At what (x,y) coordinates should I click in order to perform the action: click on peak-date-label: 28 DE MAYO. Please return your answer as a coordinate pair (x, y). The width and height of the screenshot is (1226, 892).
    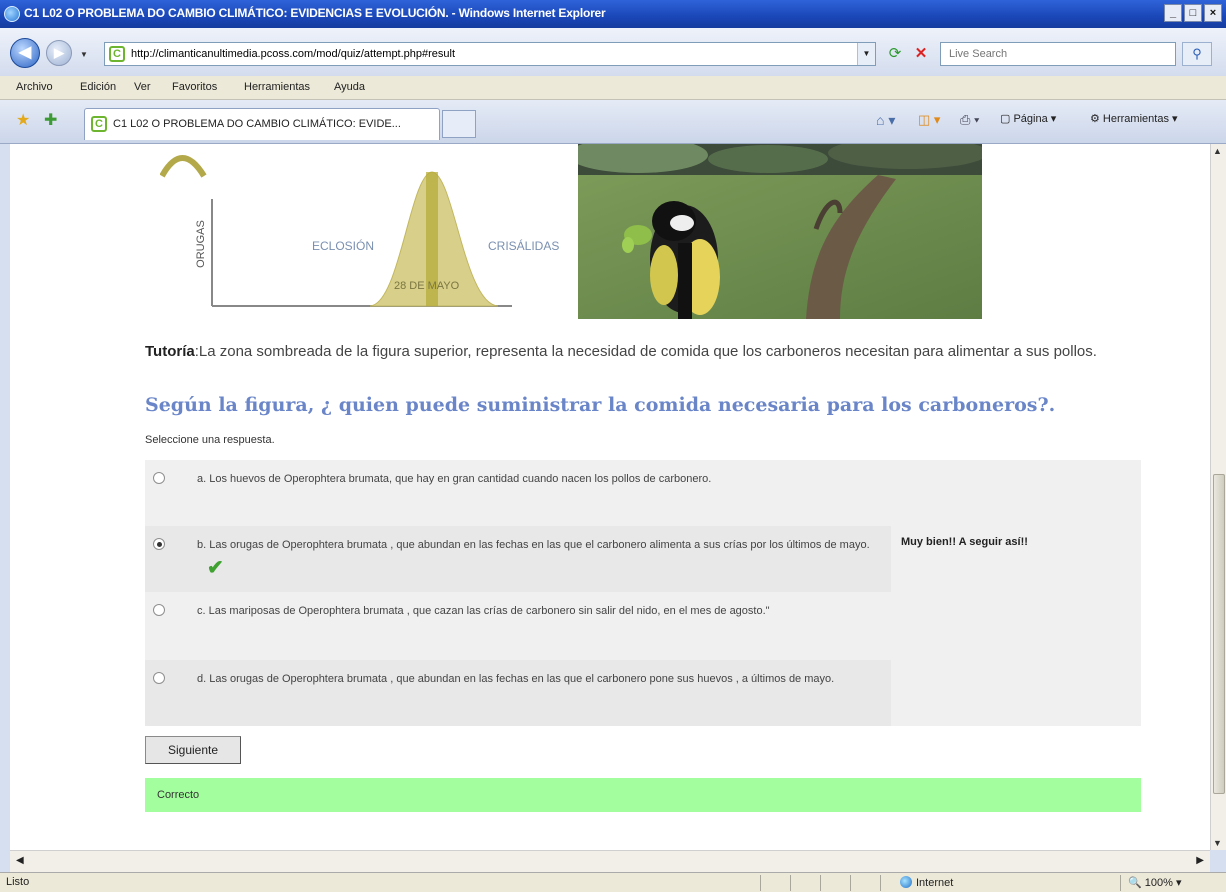
    Looking at the image, I should click on (427, 286).